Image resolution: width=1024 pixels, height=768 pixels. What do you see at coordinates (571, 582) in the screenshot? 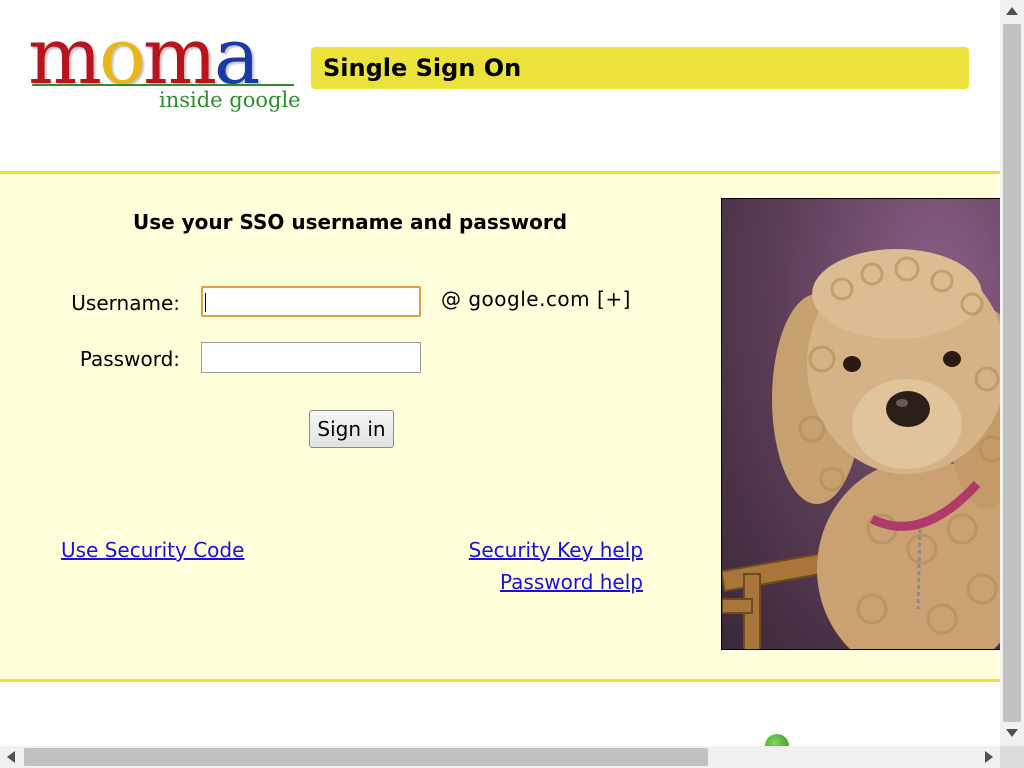
I see `password-help-link: Password help` at bounding box center [571, 582].